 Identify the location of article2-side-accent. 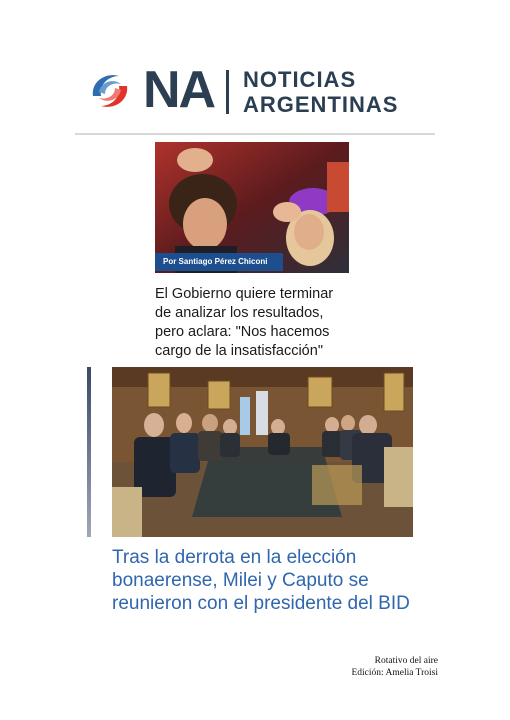
(89, 452).